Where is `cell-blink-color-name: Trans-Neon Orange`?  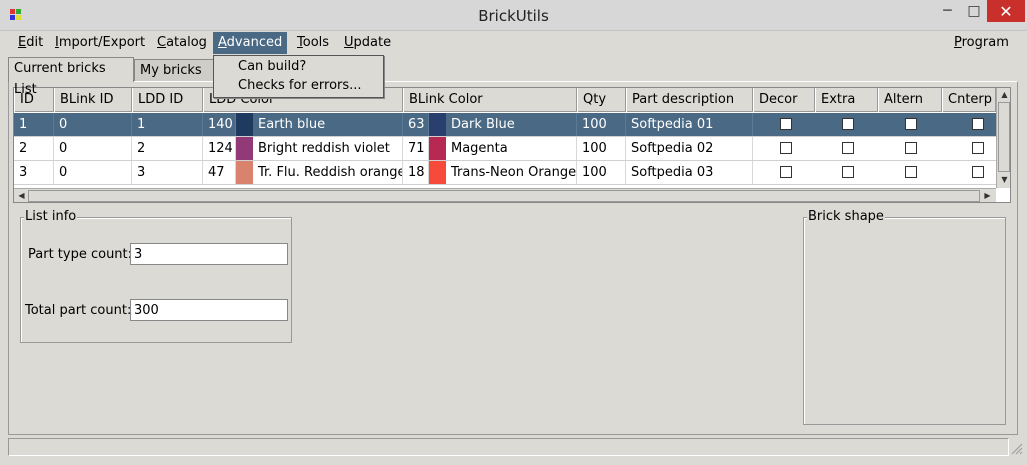 cell-blink-color-name: Trans-Neon Orange is located at coordinates (511, 172).